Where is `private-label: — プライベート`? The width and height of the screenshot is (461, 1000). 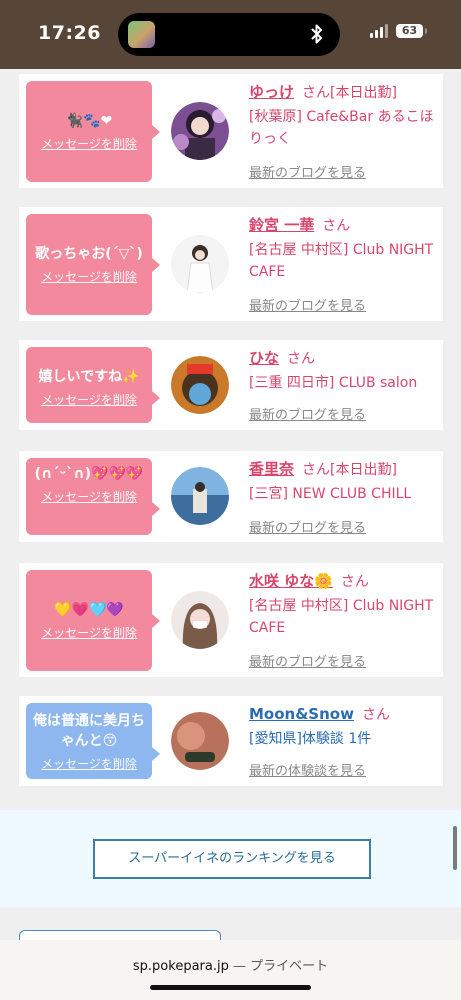 private-label: — プライベート is located at coordinates (278, 966).